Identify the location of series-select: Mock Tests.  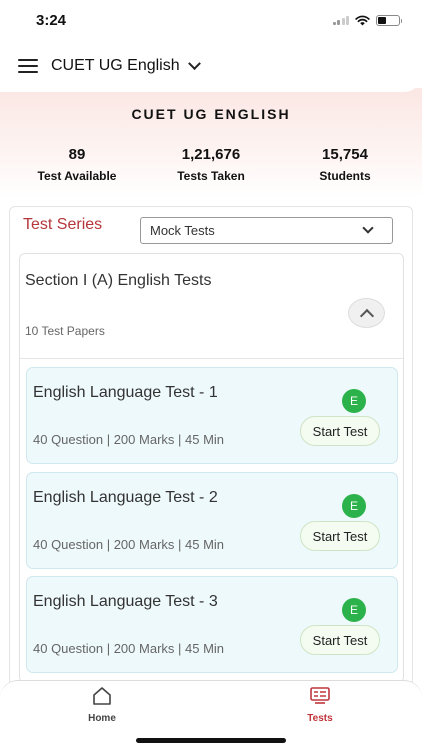
(266, 230).